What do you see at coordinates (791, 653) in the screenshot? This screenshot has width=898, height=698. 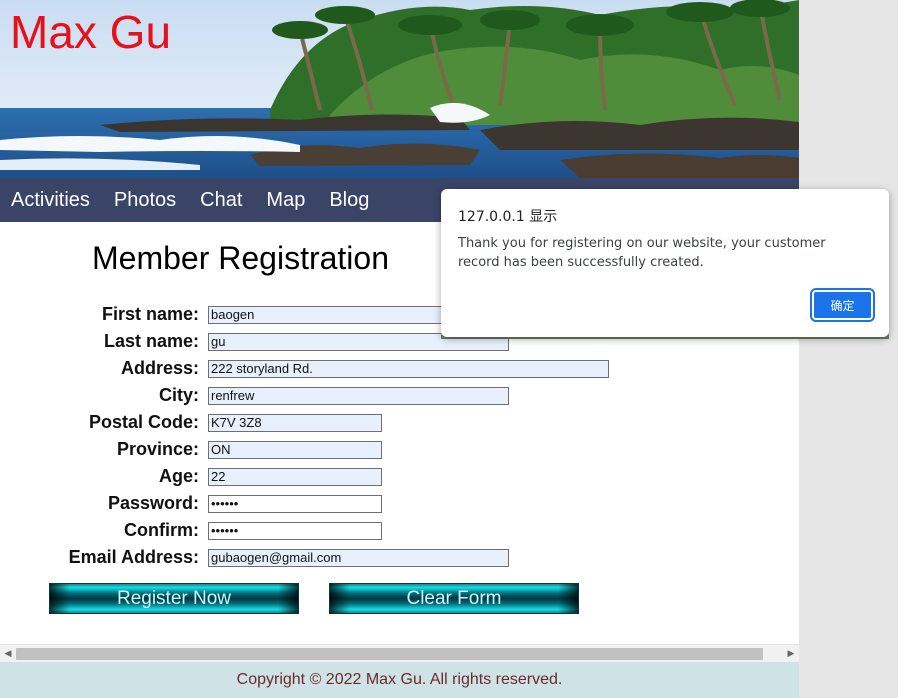 I see `triangle-right-icon: ▶` at bounding box center [791, 653].